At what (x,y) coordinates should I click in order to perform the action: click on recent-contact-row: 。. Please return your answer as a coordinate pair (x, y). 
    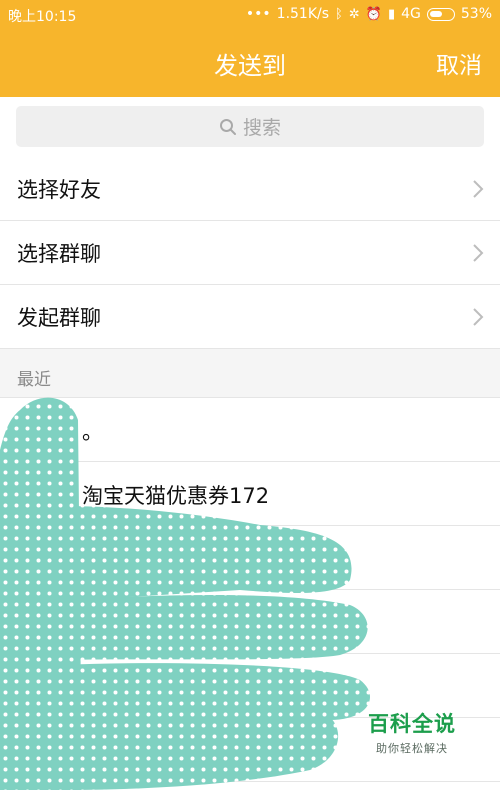
    Looking at the image, I should click on (250, 430).